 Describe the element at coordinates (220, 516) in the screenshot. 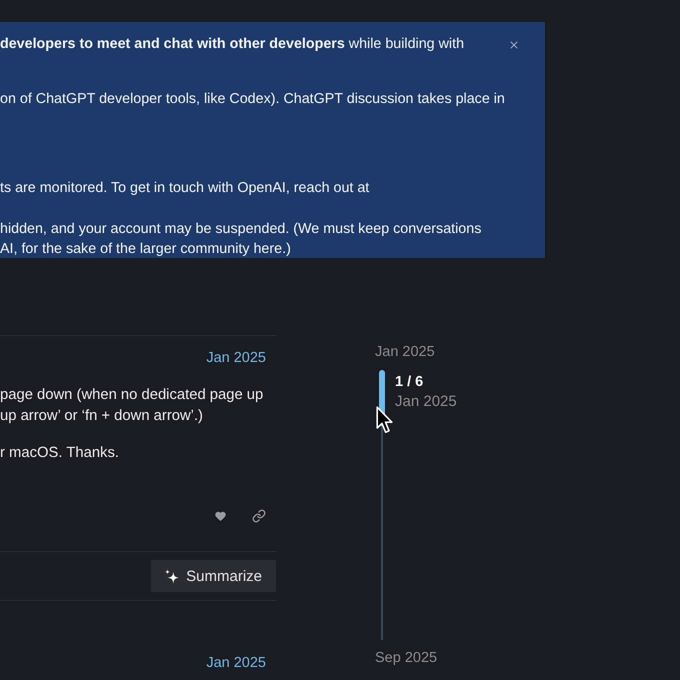

I see `heart-icon` at that location.